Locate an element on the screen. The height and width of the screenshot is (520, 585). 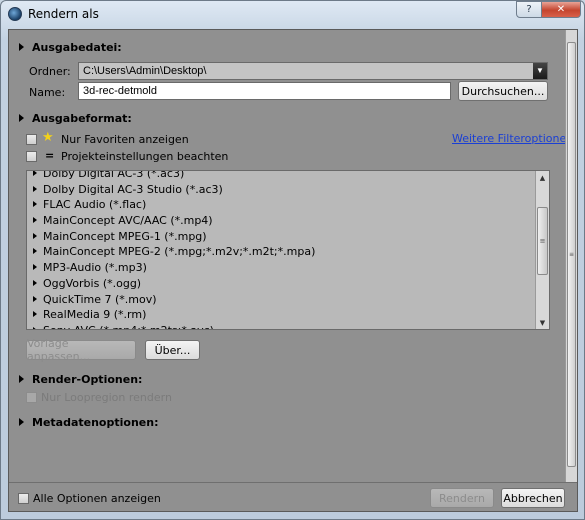
section-ausgabedatei-heading: Ausgabedatei: is located at coordinates (77, 47).